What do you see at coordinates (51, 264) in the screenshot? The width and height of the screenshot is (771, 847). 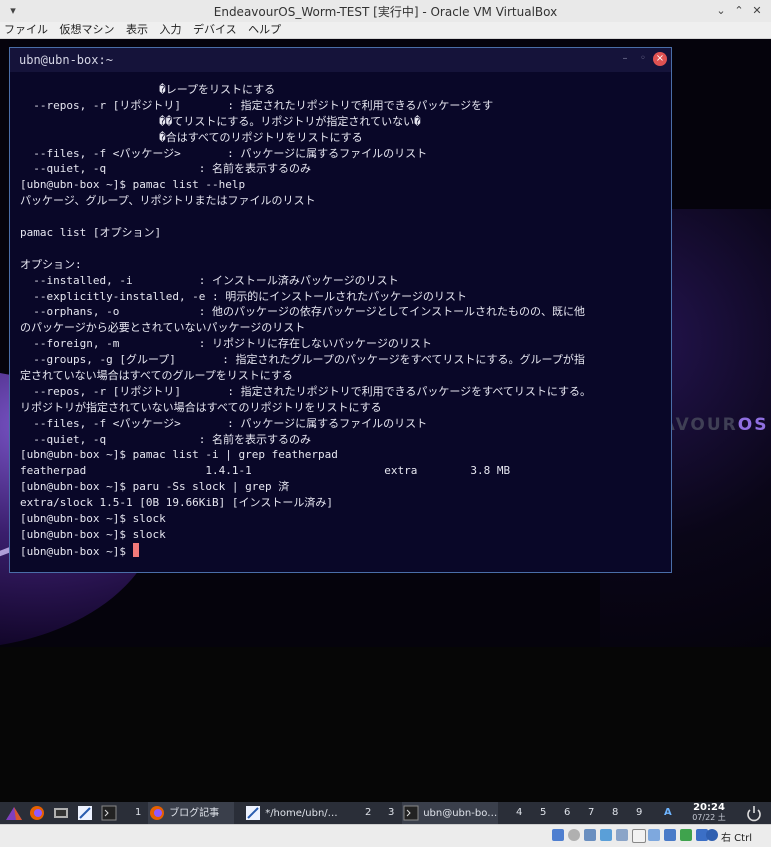 I see `terminal-line: オプション:` at bounding box center [51, 264].